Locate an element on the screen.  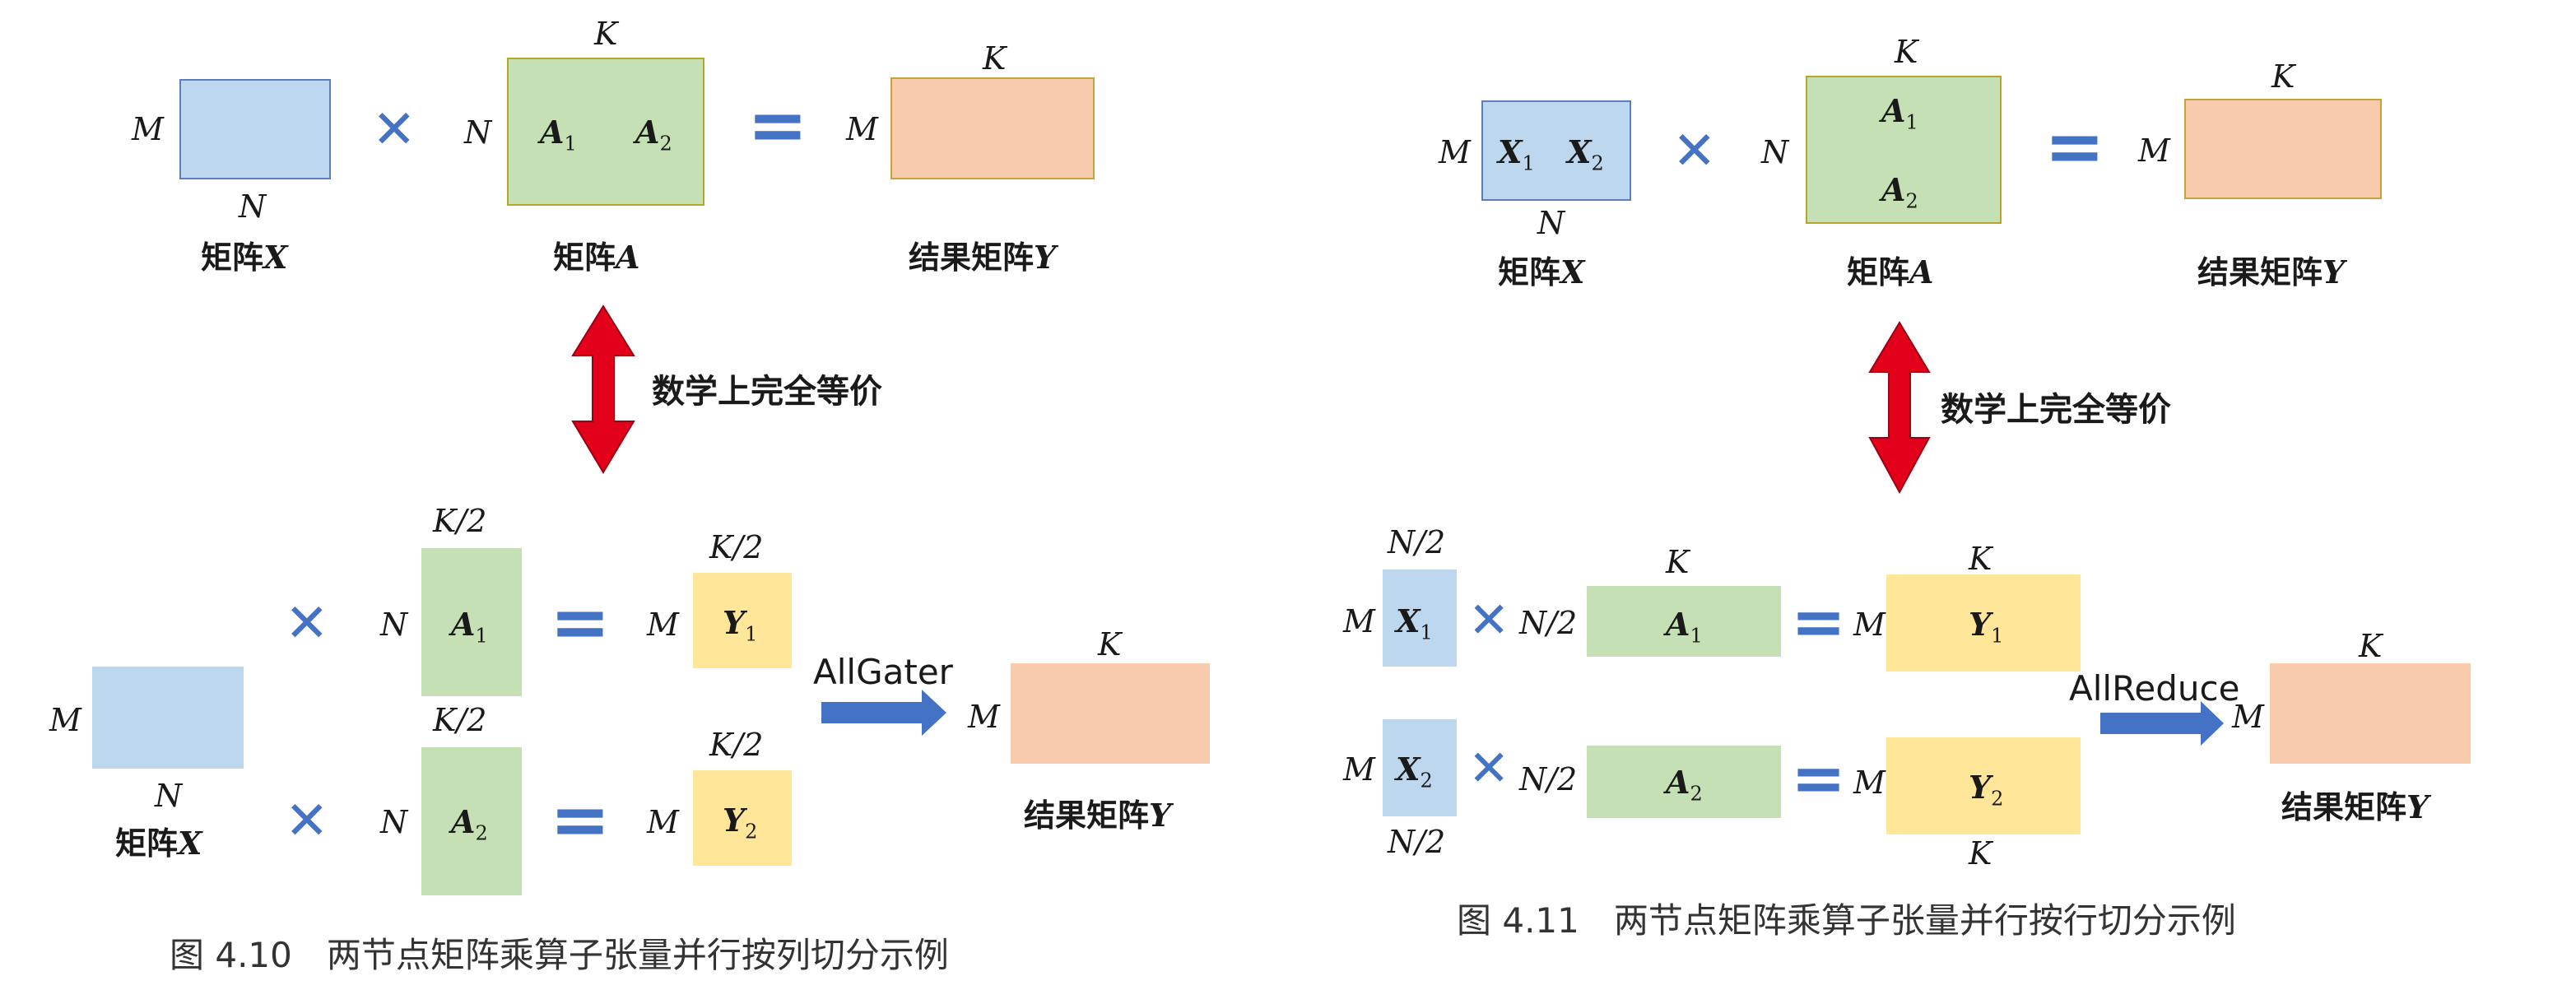
left-times-top: ✕ is located at coordinates (394, 130).